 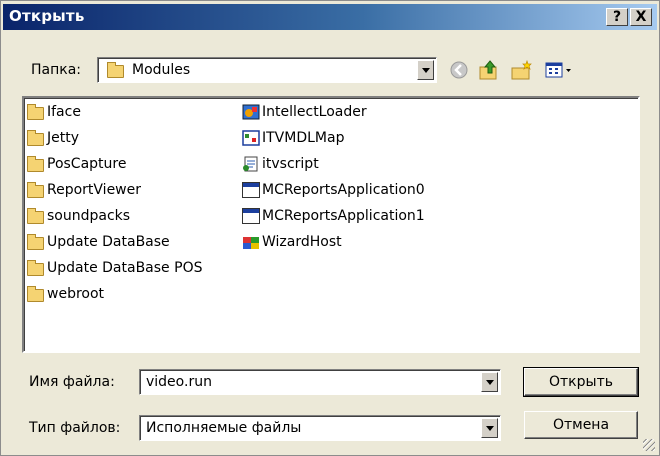 What do you see at coordinates (343, 216) in the screenshot?
I see `file-name: MCReportsApplication1` at bounding box center [343, 216].